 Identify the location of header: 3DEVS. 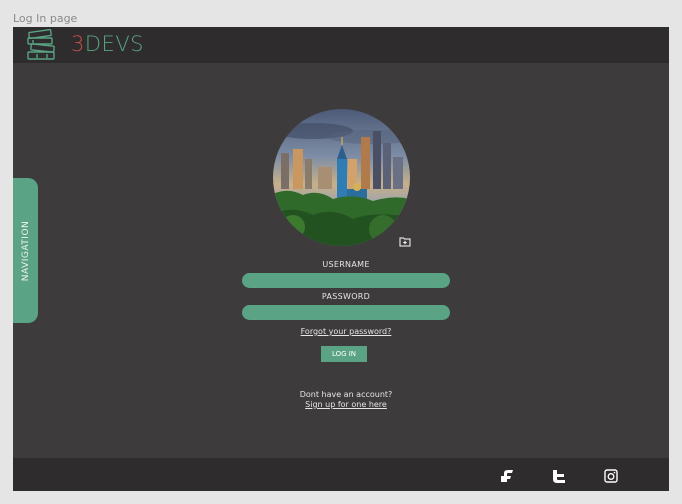
(341, 45).